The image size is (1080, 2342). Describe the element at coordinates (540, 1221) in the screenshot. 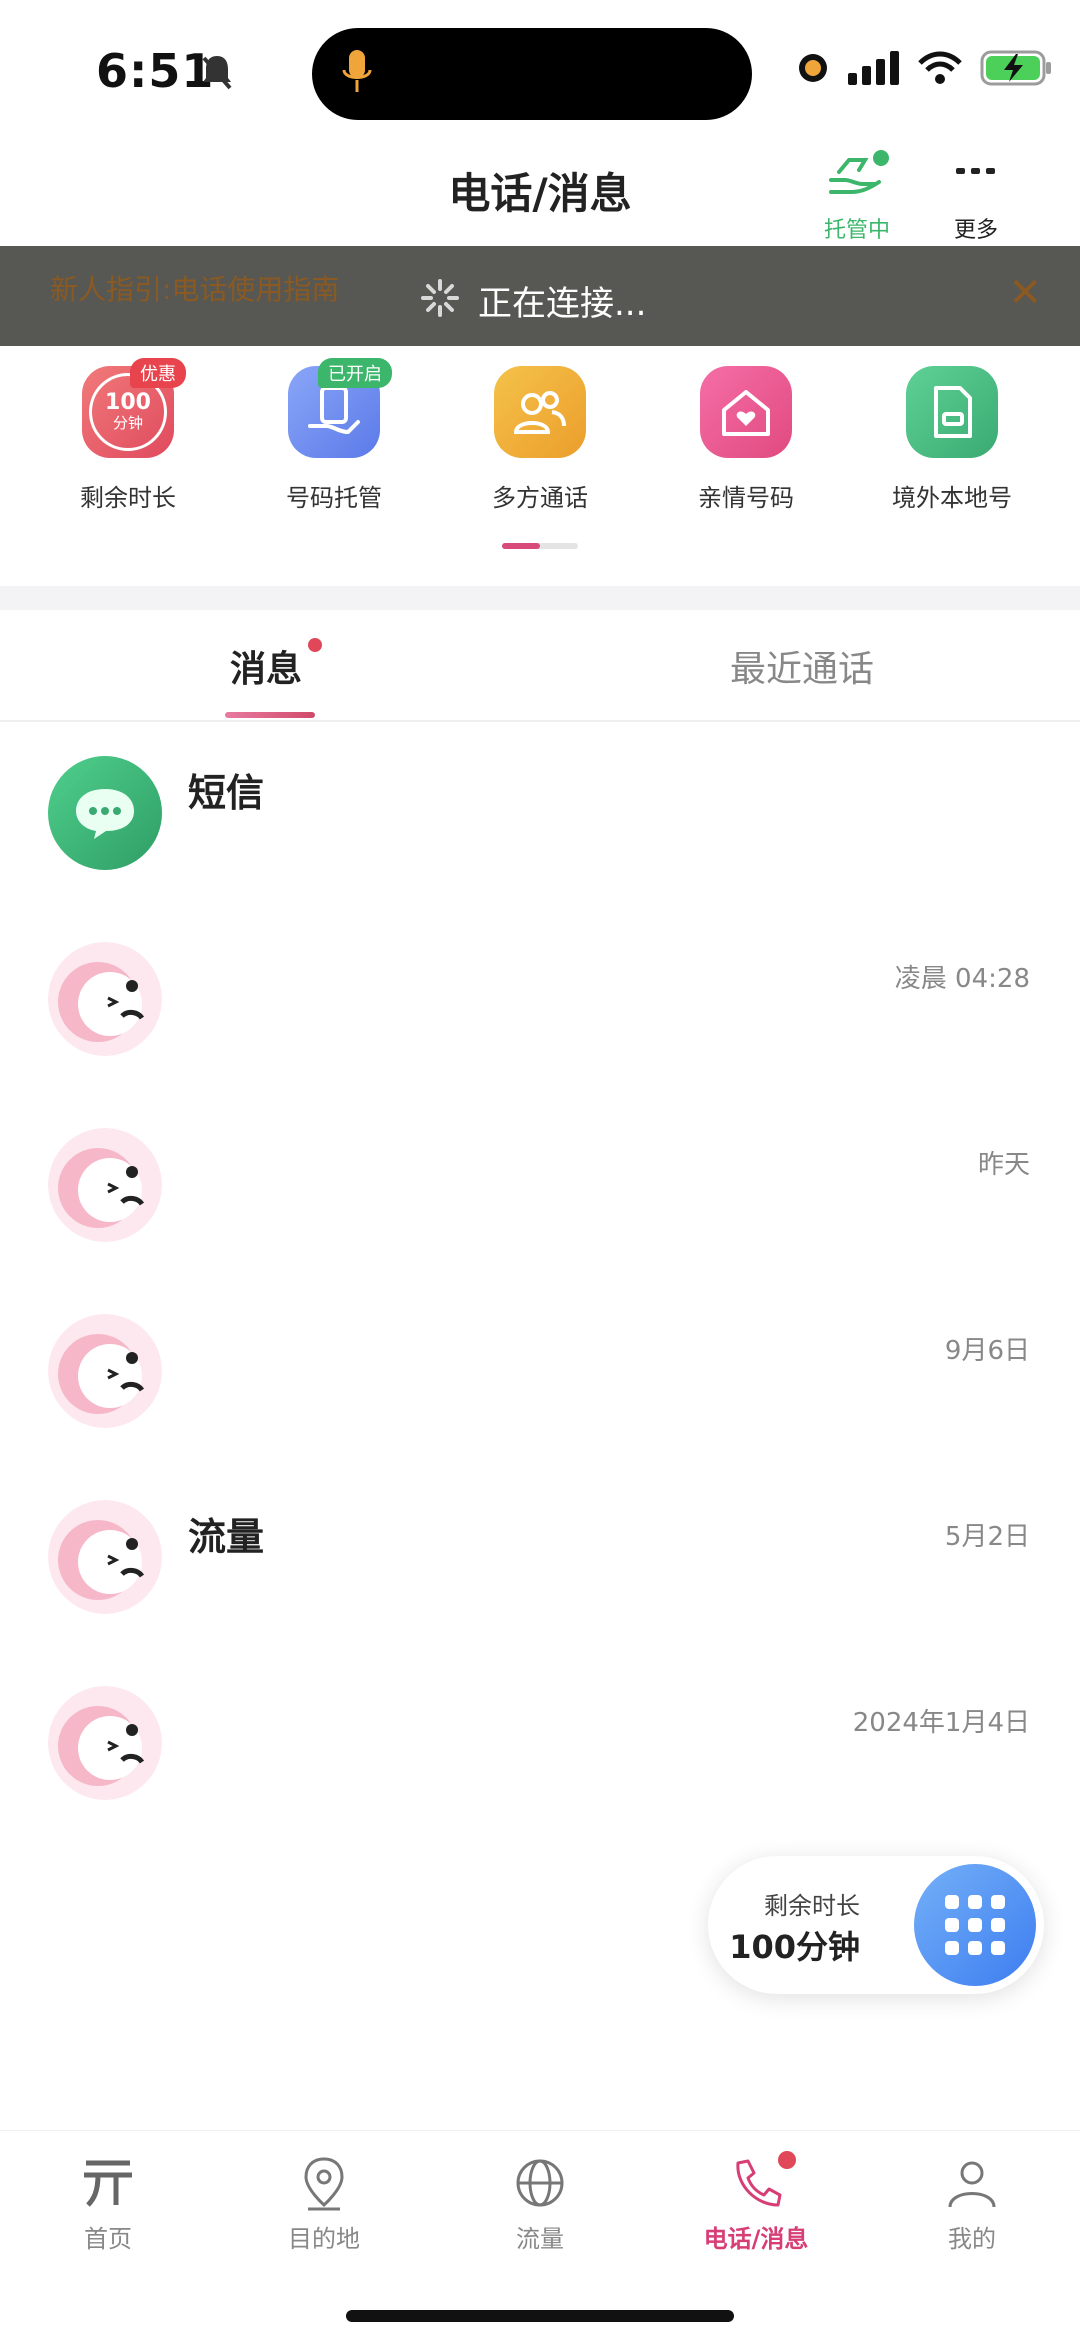

I see `list-item: 昨天` at that location.